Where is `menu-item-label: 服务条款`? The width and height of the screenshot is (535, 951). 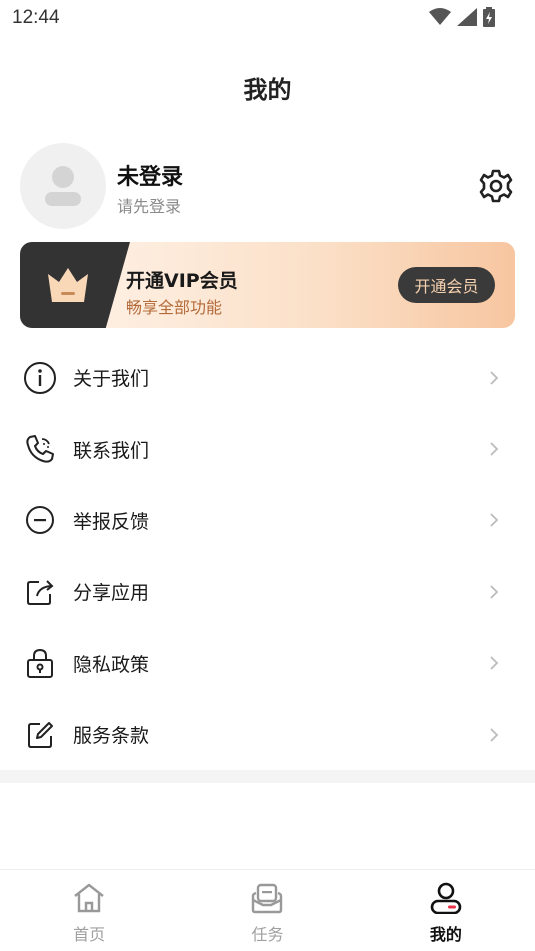
menu-item-label: 服务条款 is located at coordinates (111, 736).